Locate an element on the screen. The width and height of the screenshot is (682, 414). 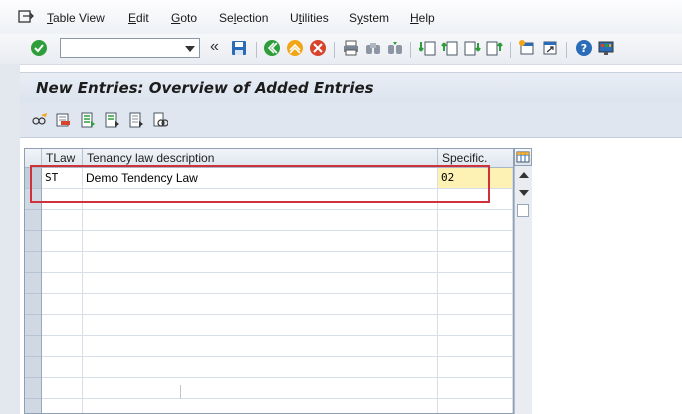
select-block-icon is located at coordinates (112, 120).